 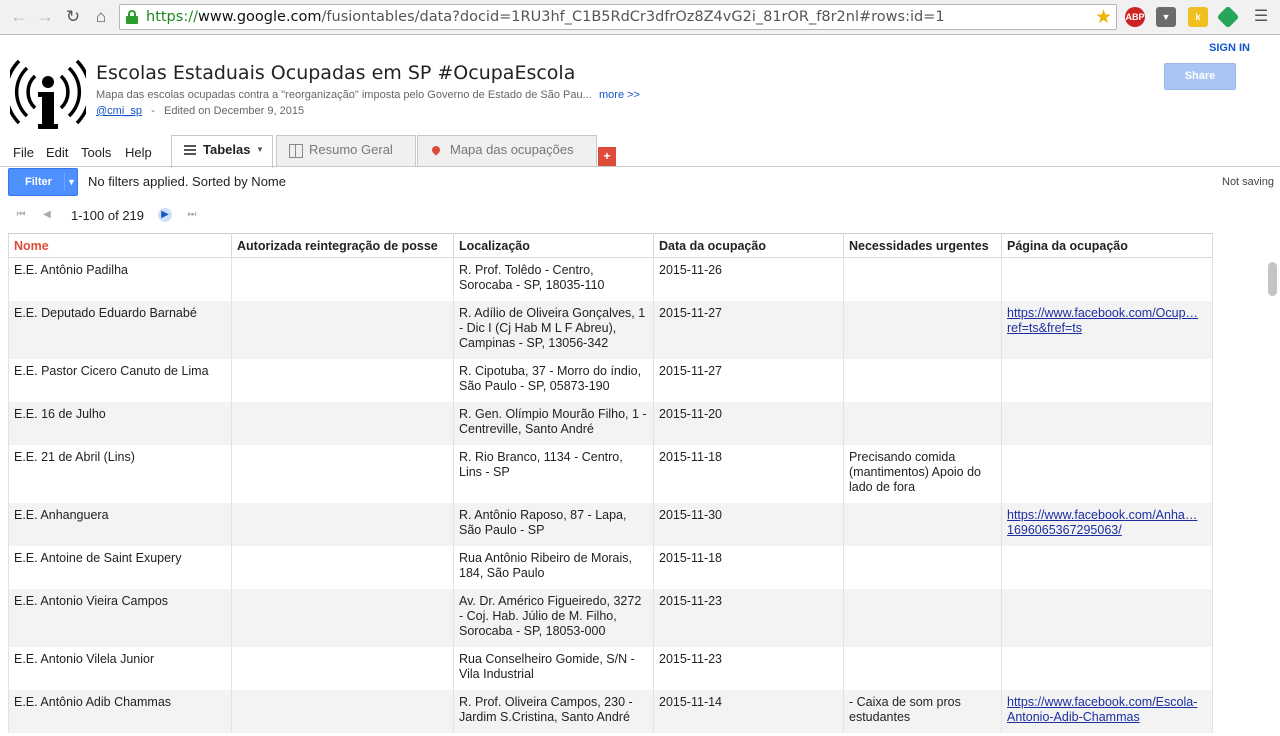 What do you see at coordinates (748, 423) in the screenshot?
I see `cell-data: 2015-11-20` at bounding box center [748, 423].